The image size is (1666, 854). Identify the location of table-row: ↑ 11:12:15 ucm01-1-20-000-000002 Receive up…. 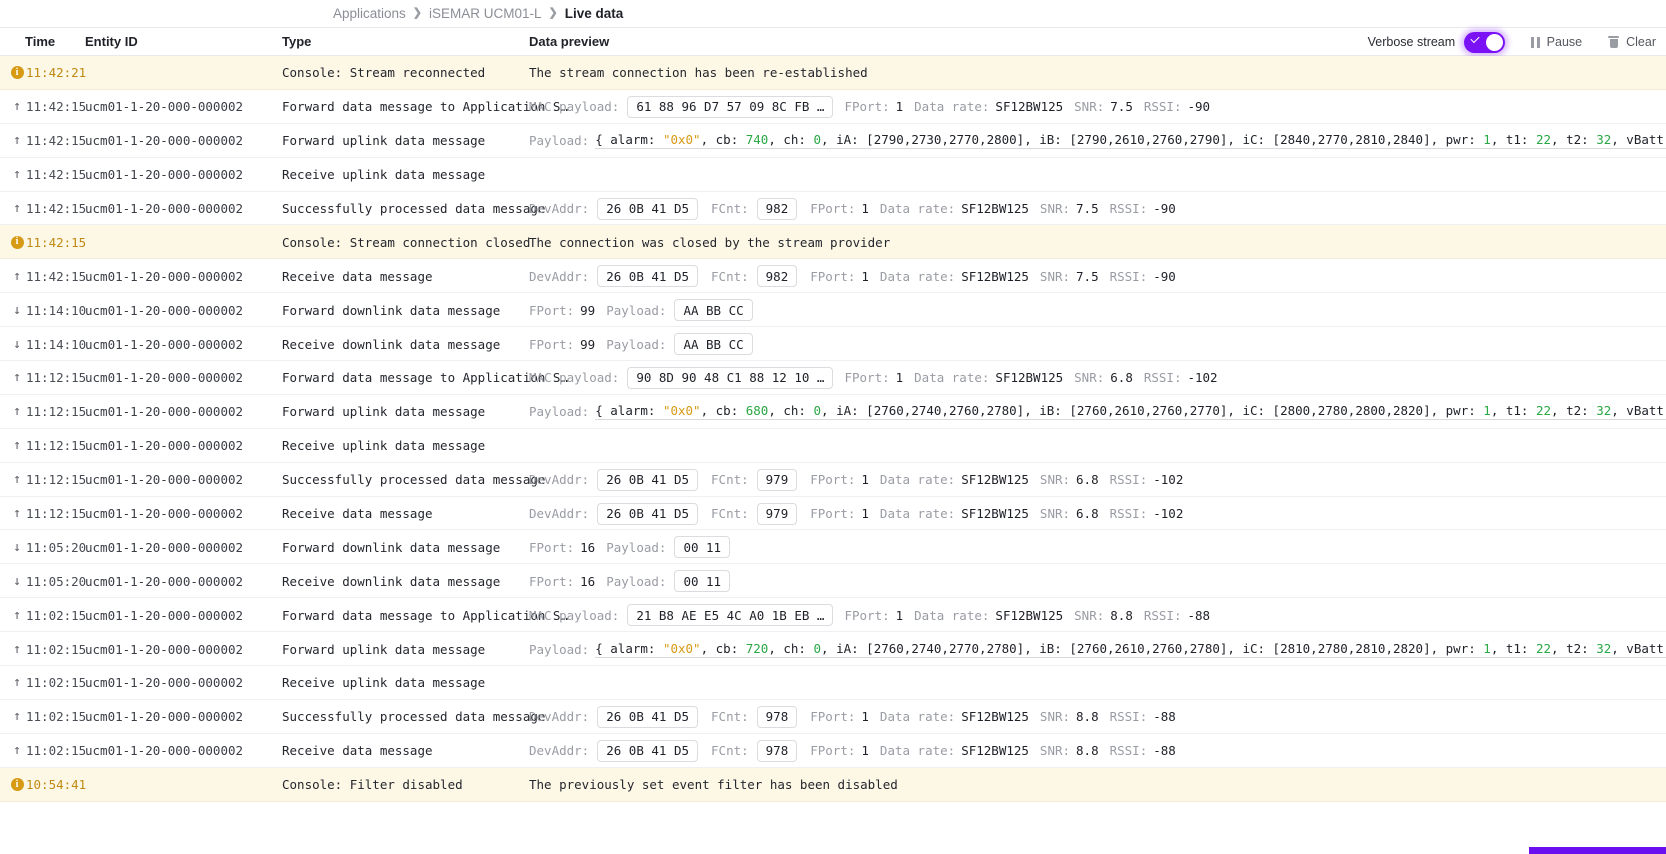
(833, 445).